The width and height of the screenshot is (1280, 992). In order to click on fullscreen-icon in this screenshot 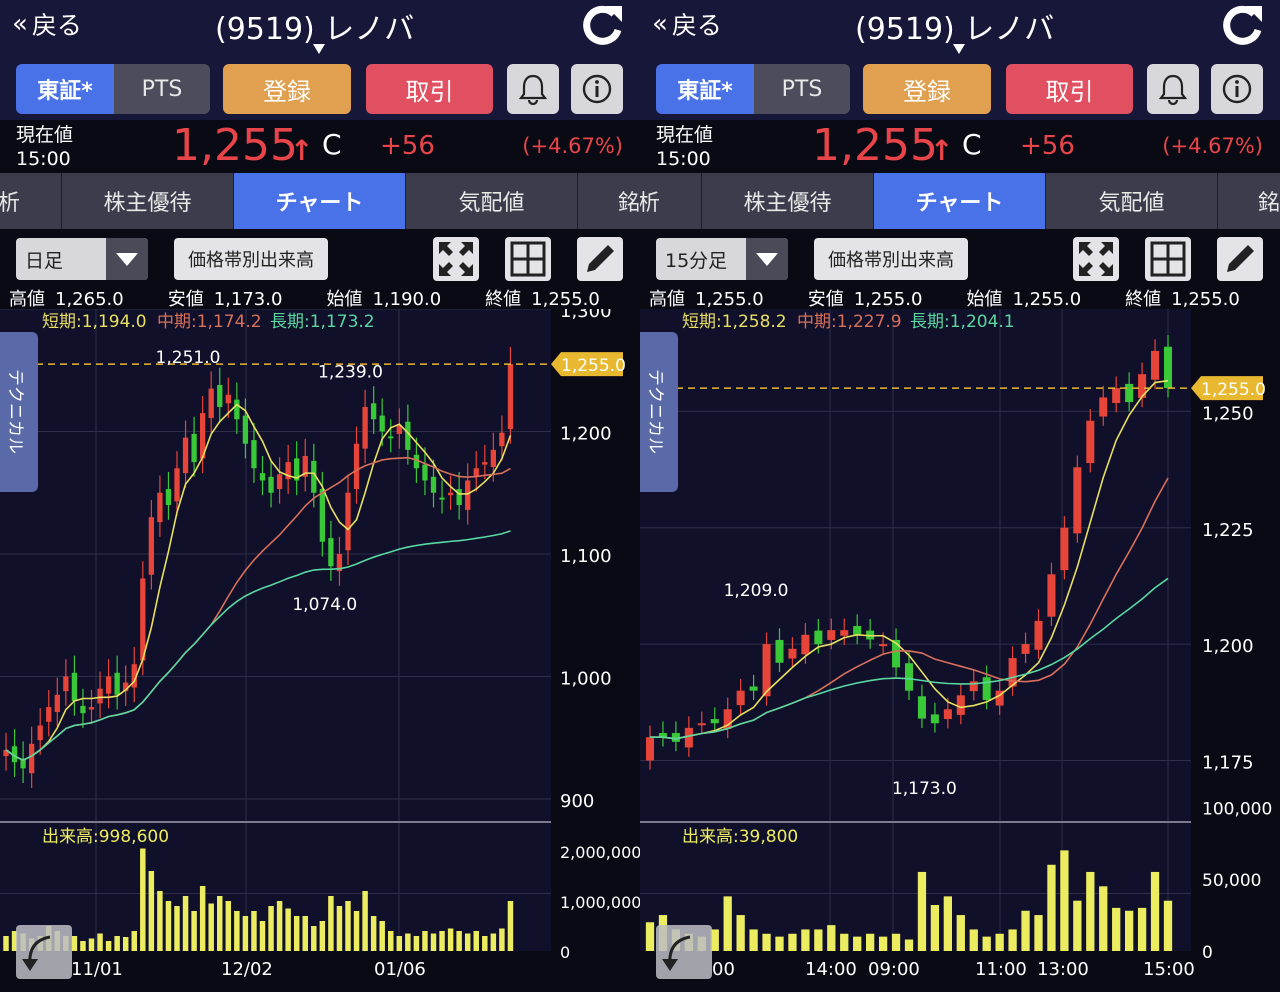, I will do `click(456, 259)`.